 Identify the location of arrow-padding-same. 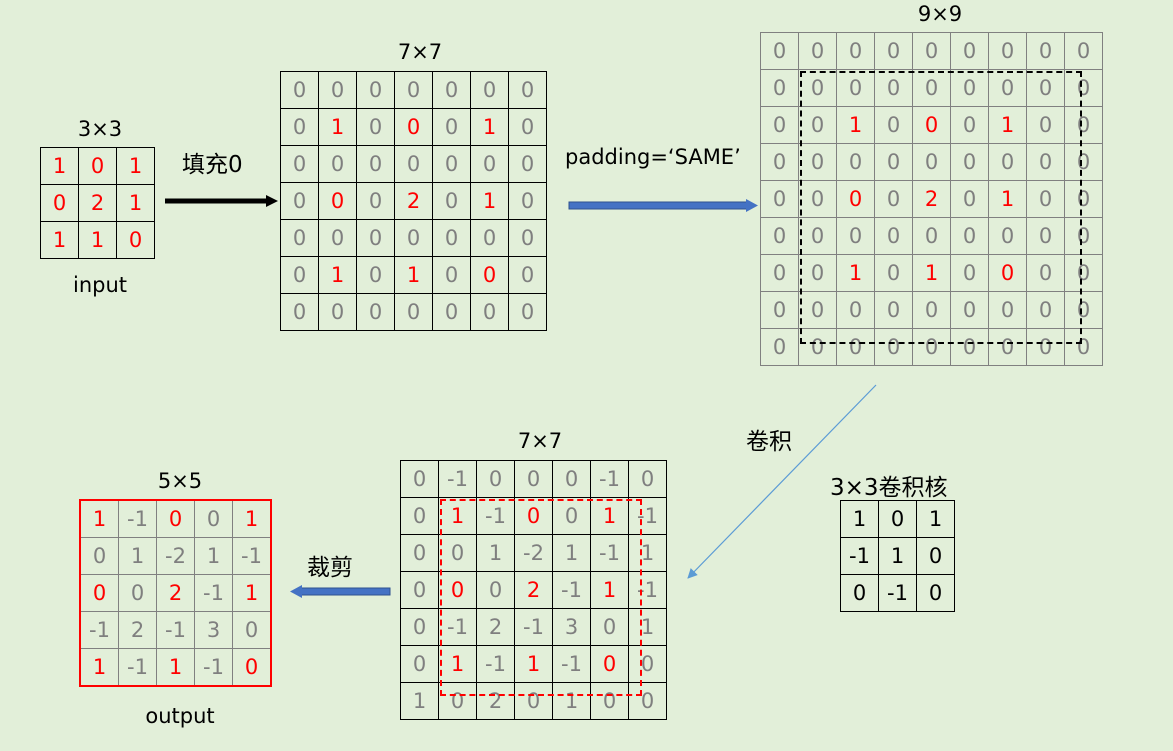
(663, 205).